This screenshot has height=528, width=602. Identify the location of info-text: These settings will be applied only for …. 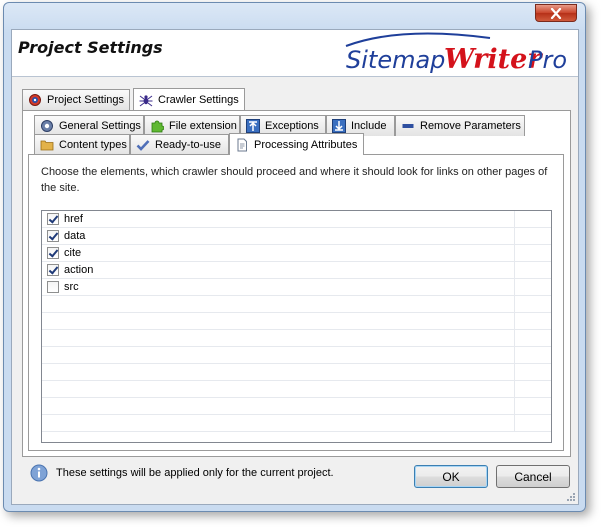
(195, 473).